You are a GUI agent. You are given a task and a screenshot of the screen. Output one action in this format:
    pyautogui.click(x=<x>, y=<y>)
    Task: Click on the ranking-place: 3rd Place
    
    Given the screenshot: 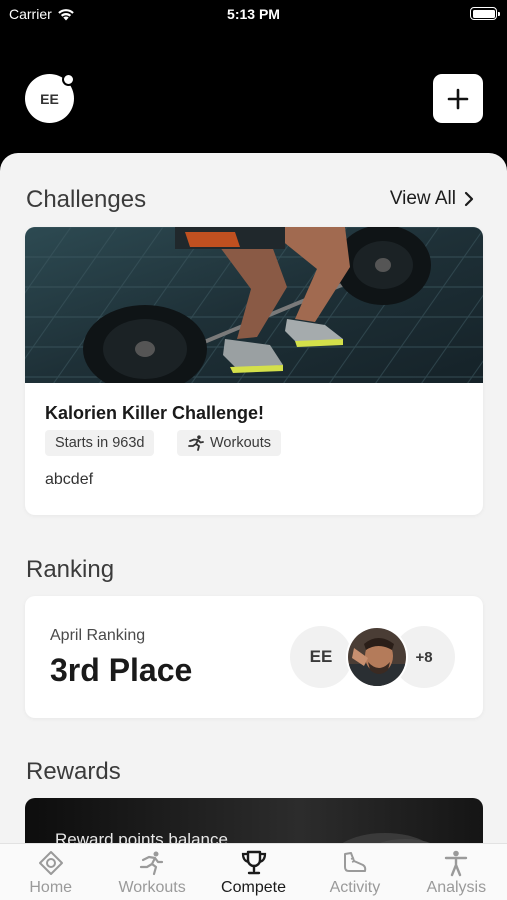 What is the action you would take?
    pyautogui.click(x=121, y=670)
    